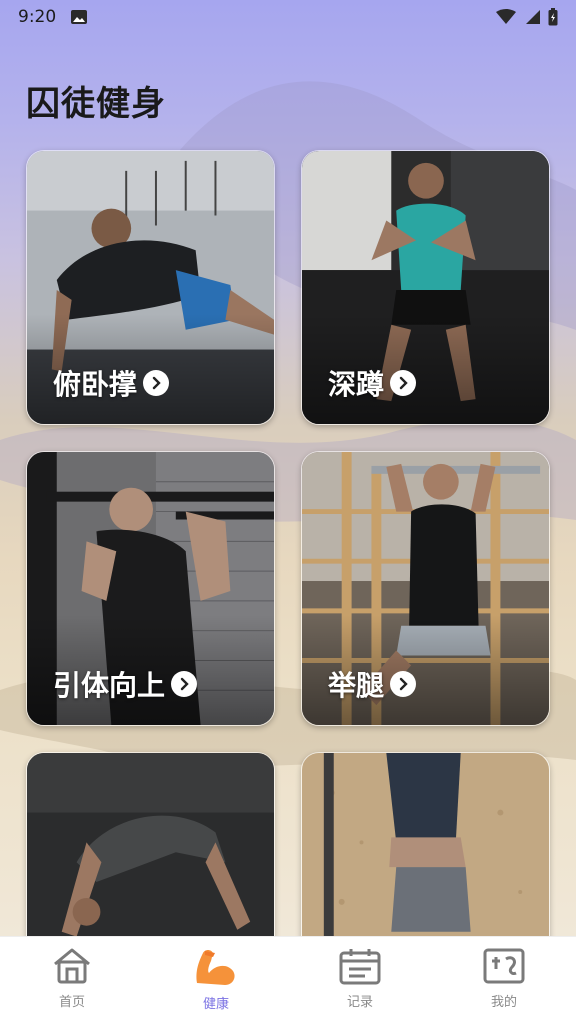 The image size is (576, 1024). I want to click on tab-health: 健康, so click(216, 980).